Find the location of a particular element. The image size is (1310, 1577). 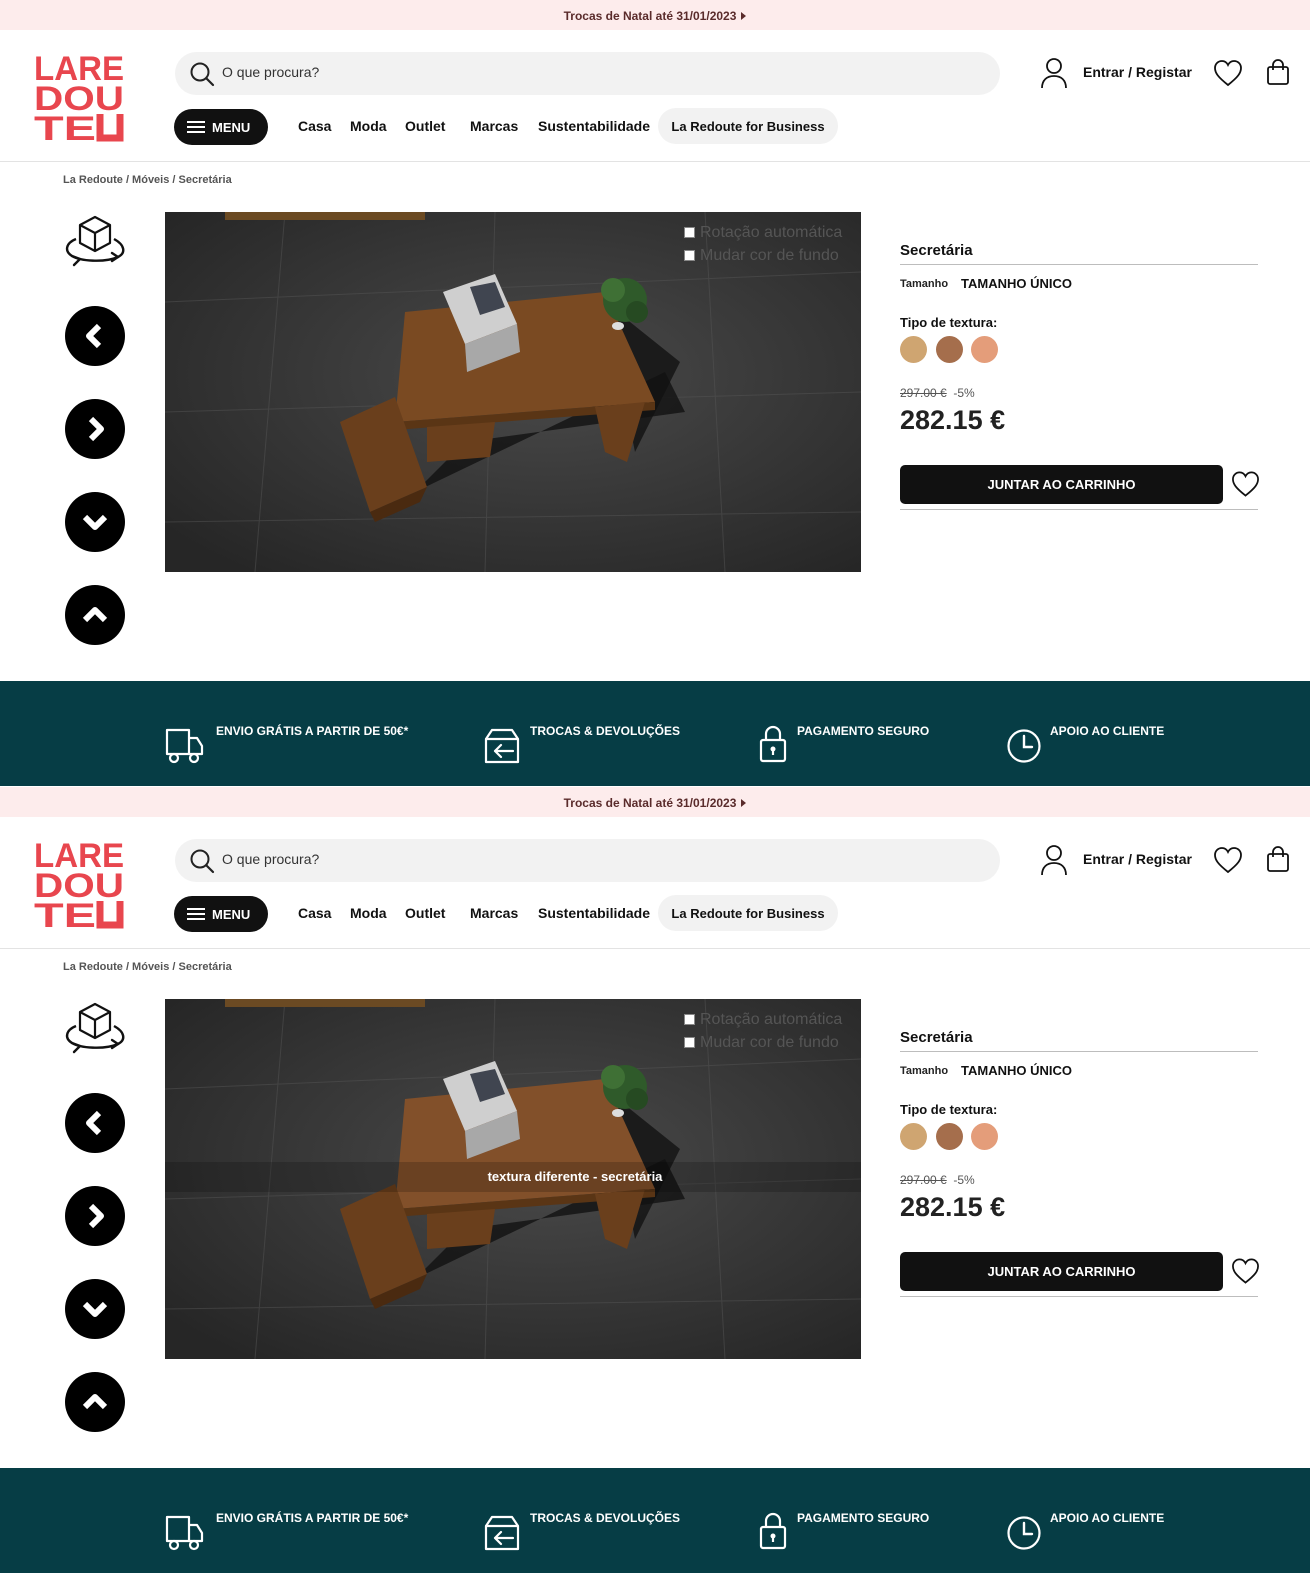

size-value: TAMANHO ÚNICO is located at coordinates (1016, 1070).